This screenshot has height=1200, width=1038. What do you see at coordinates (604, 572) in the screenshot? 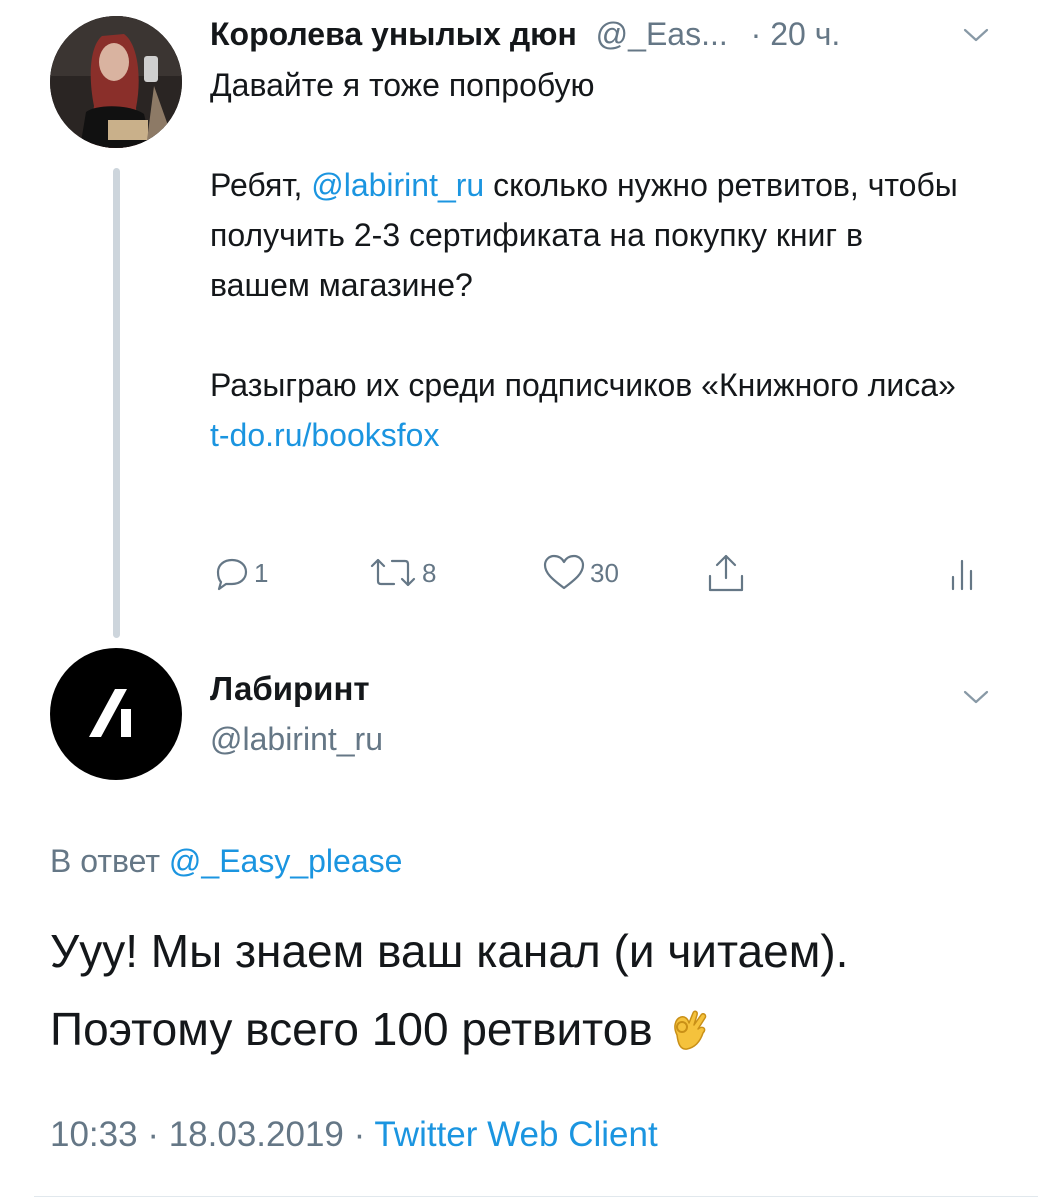
I see `like-count: 30` at bounding box center [604, 572].